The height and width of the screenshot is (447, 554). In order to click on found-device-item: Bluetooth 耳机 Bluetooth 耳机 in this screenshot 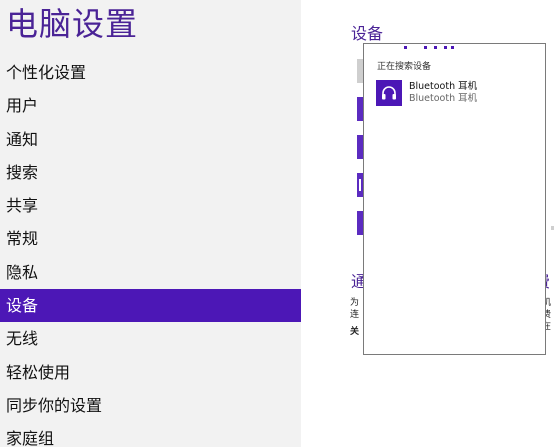, I will do `click(456, 94)`.